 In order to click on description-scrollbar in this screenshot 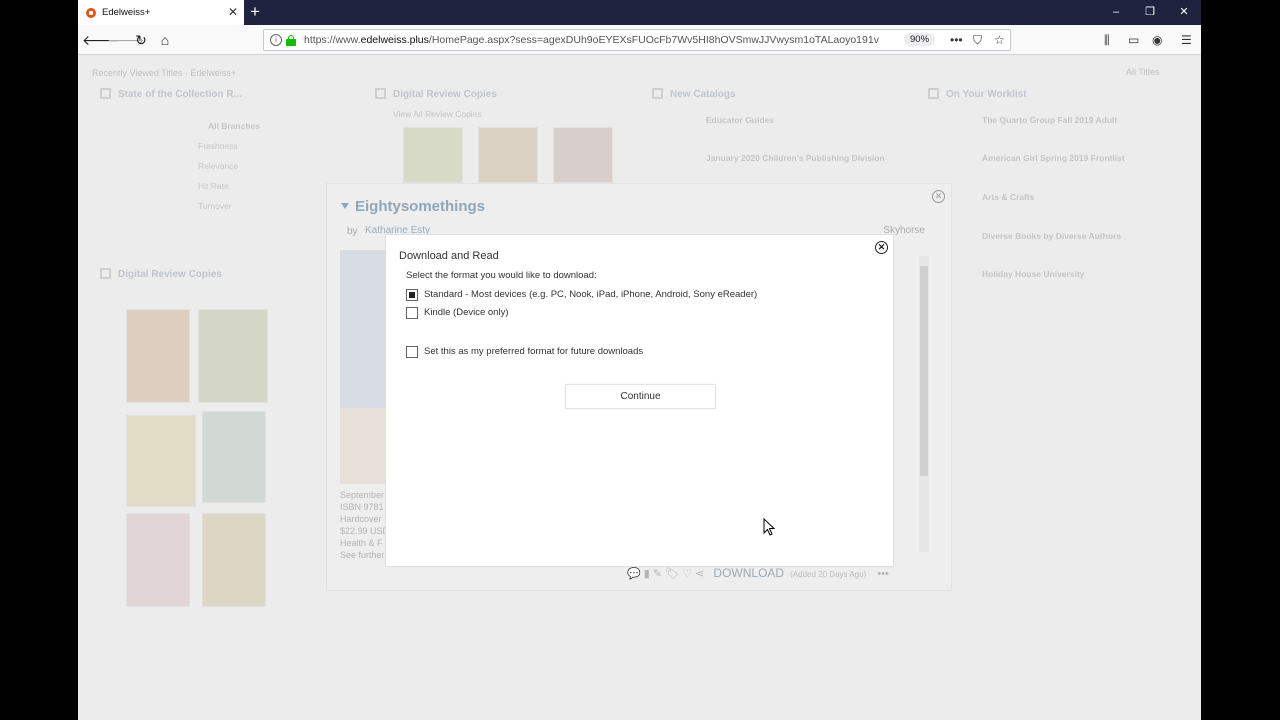, I will do `click(924, 404)`.